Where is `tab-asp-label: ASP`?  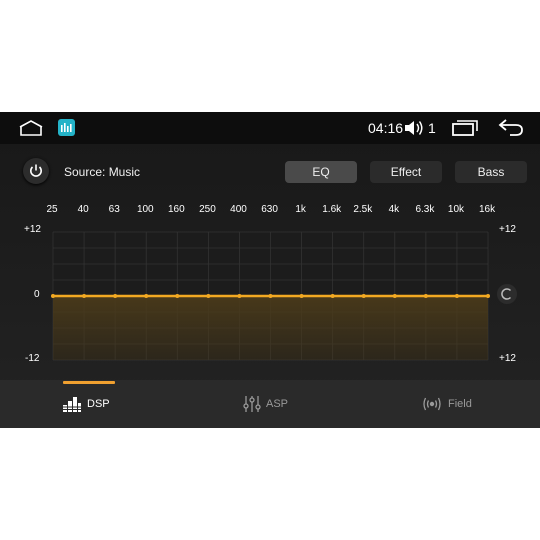 tab-asp-label: ASP is located at coordinates (277, 404).